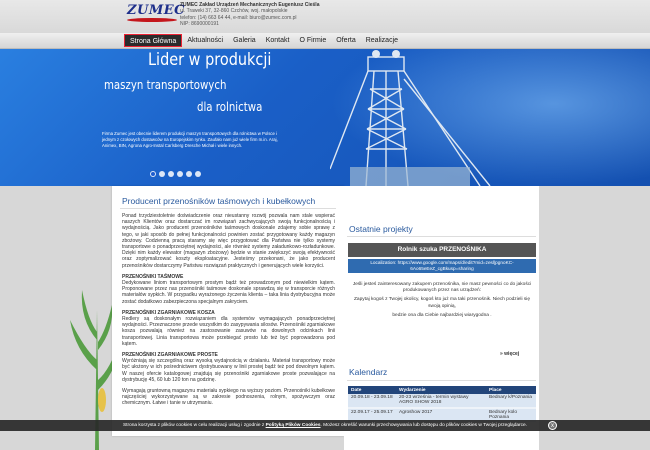 The height and width of the screenshot is (450, 650). What do you see at coordinates (312, 40) in the screenshot?
I see `nav-item: O Firmie` at bounding box center [312, 40].